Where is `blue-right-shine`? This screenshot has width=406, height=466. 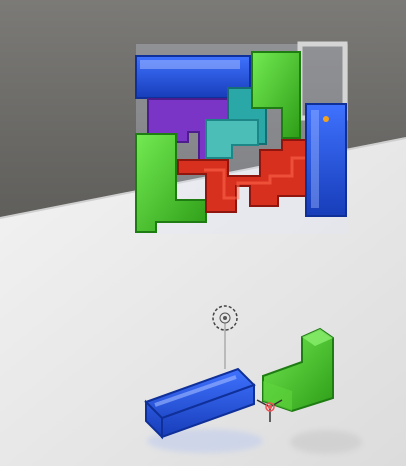
blue-right-shine is located at coordinates (315, 159).